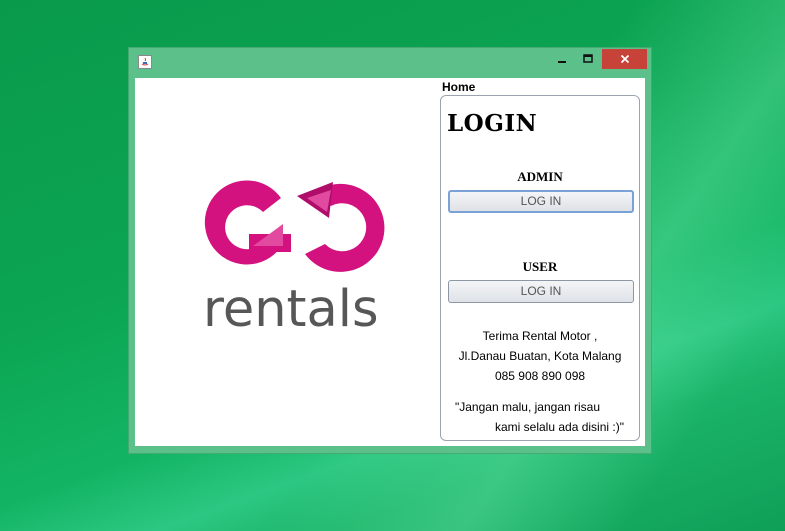 This screenshot has height=531, width=785. I want to click on title-bar, so click(390, 63).